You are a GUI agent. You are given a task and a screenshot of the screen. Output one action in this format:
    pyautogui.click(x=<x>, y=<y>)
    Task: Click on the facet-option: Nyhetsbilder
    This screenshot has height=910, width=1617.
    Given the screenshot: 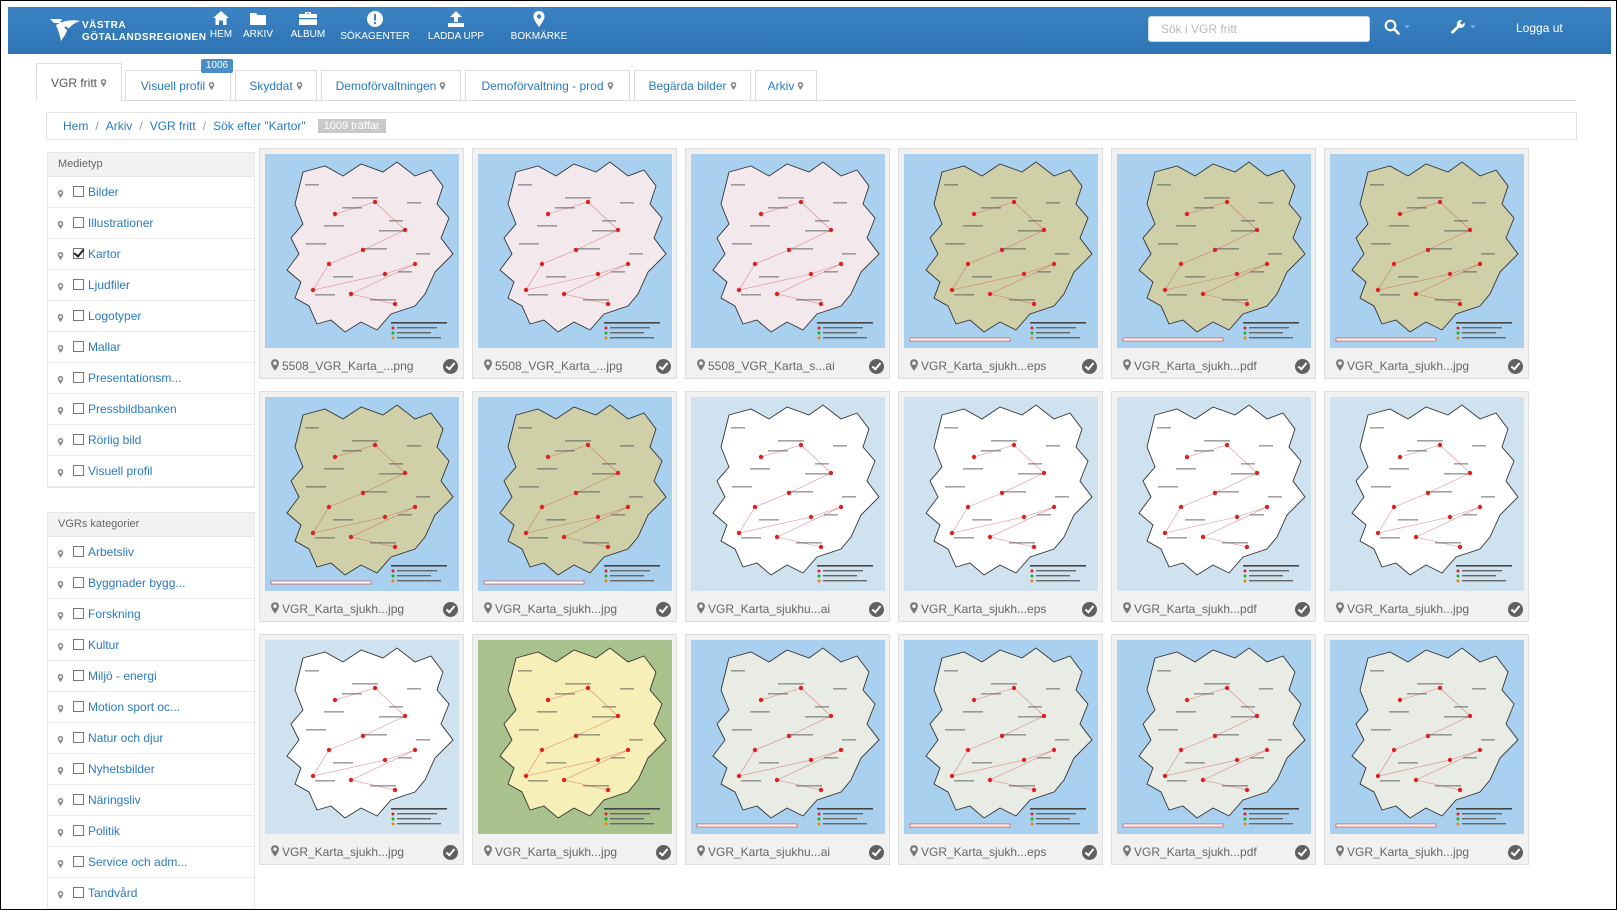 What is the action you would take?
    pyautogui.click(x=151, y=769)
    